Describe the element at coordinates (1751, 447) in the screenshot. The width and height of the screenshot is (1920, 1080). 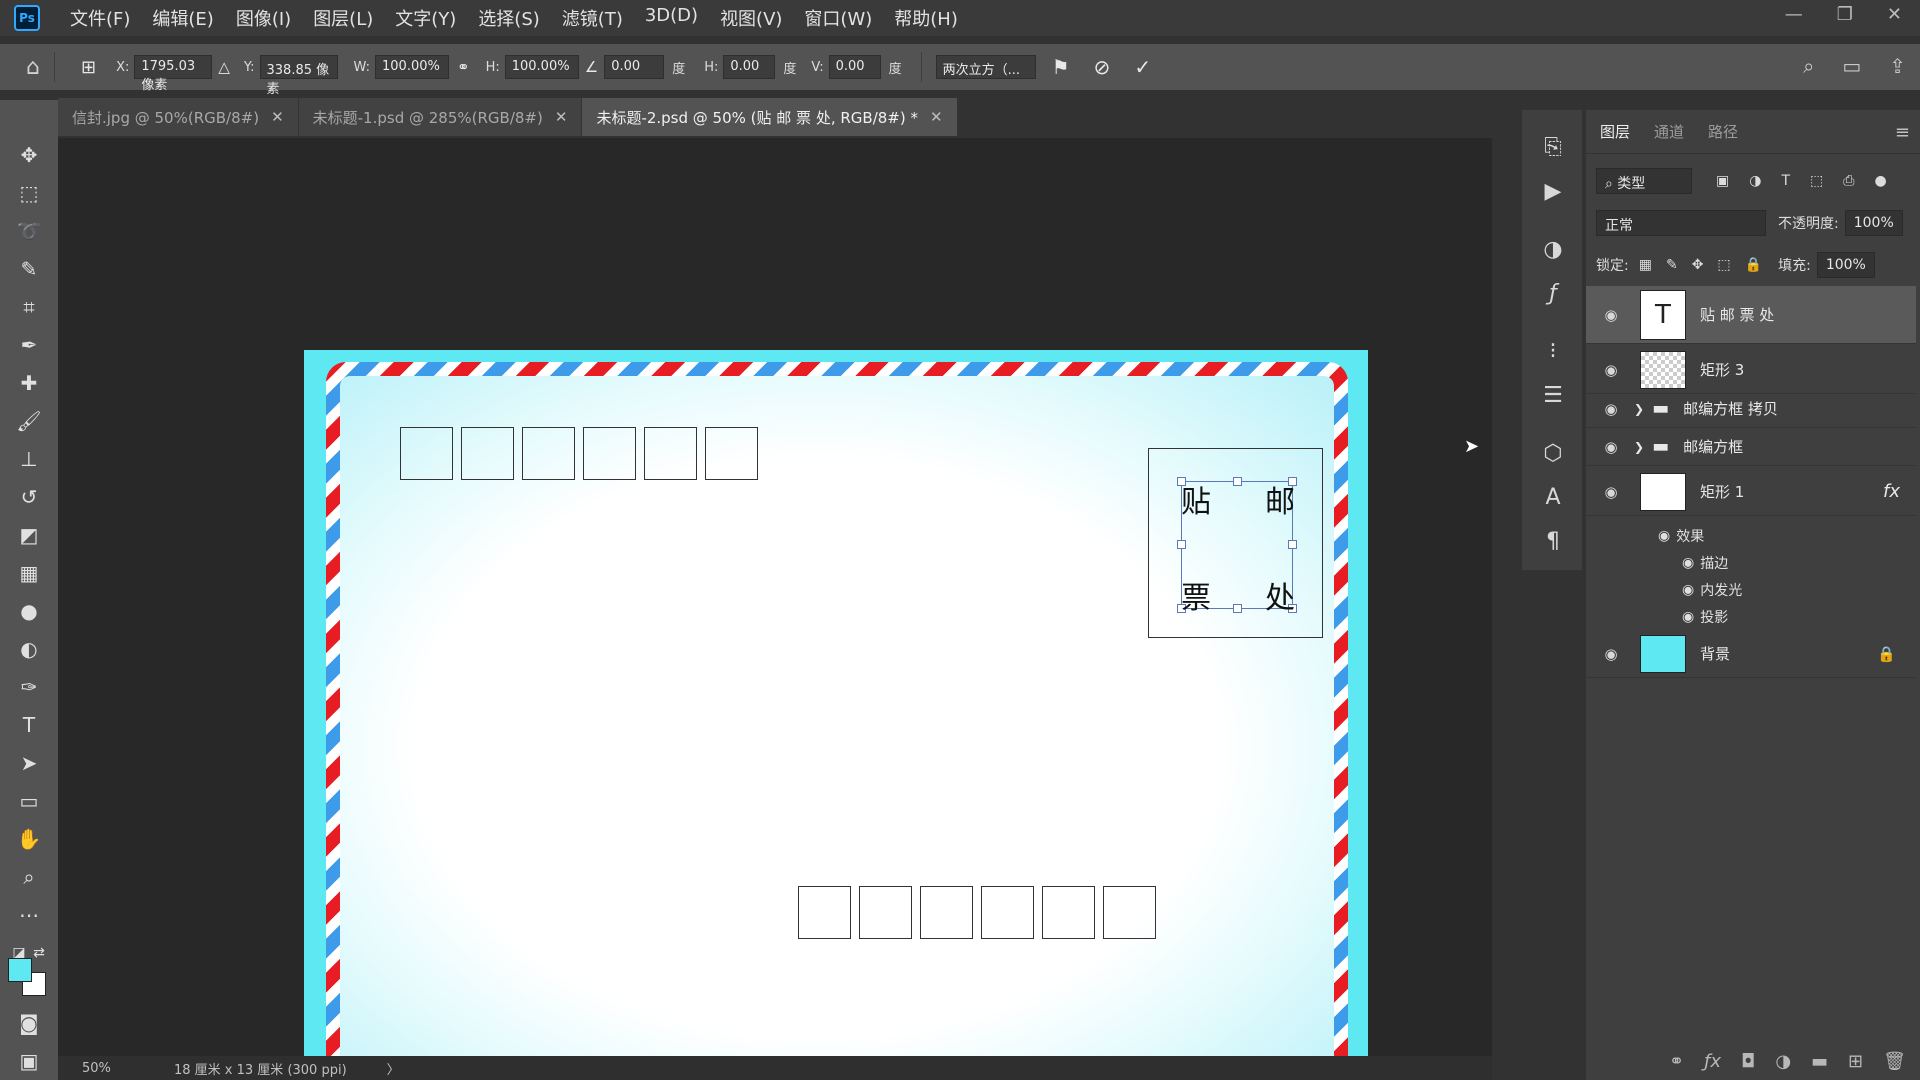
I see `layer-group-postcode: ◉ ❯ ▬ 邮编方框` at that location.